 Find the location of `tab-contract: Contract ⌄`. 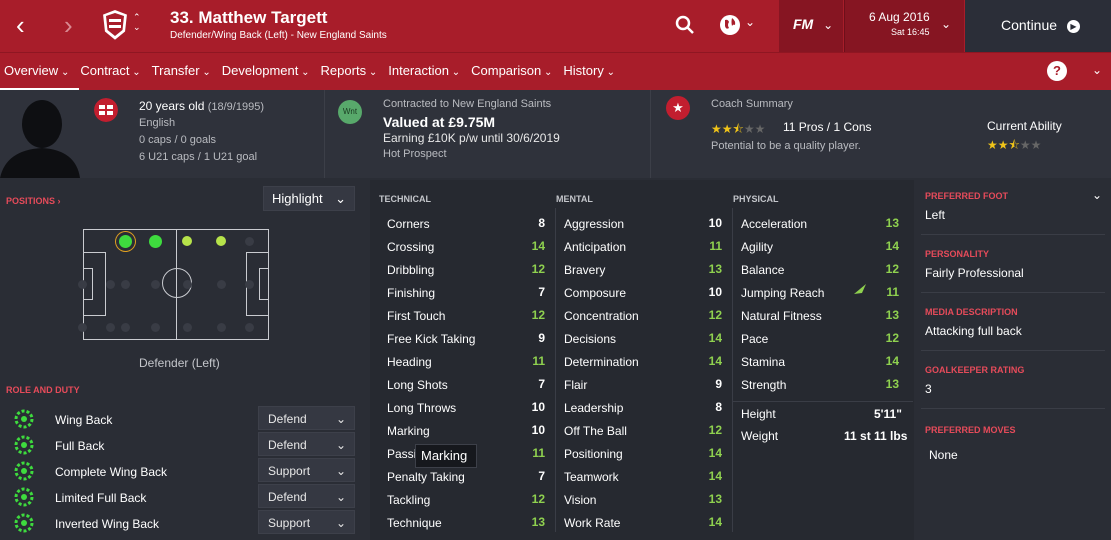

tab-contract: Contract ⌄ is located at coordinates (110, 72).